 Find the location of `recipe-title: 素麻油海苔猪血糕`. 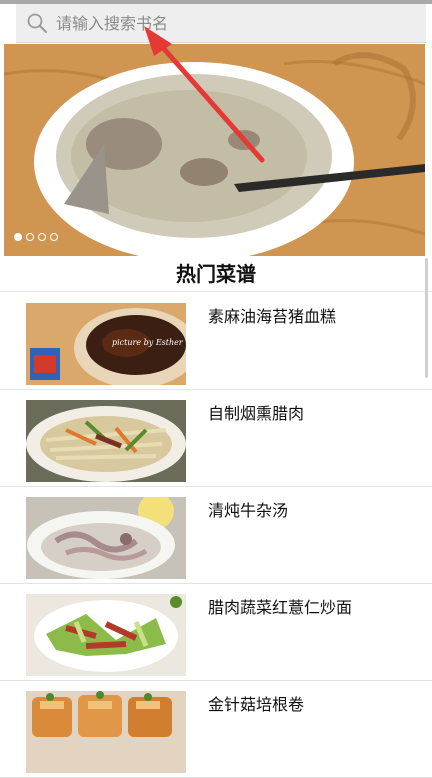

recipe-title: 素麻油海苔猪血糕 is located at coordinates (272, 316).